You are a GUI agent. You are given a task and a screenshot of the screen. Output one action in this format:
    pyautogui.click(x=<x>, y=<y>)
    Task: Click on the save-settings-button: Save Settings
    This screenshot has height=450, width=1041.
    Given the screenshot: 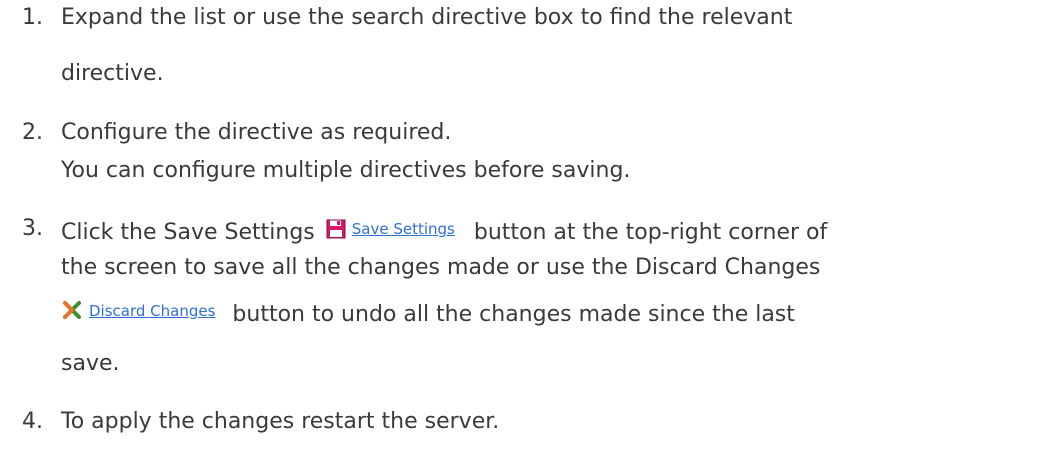 What is the action you would take?
    pyautogui.click(x=396, y=233)
    